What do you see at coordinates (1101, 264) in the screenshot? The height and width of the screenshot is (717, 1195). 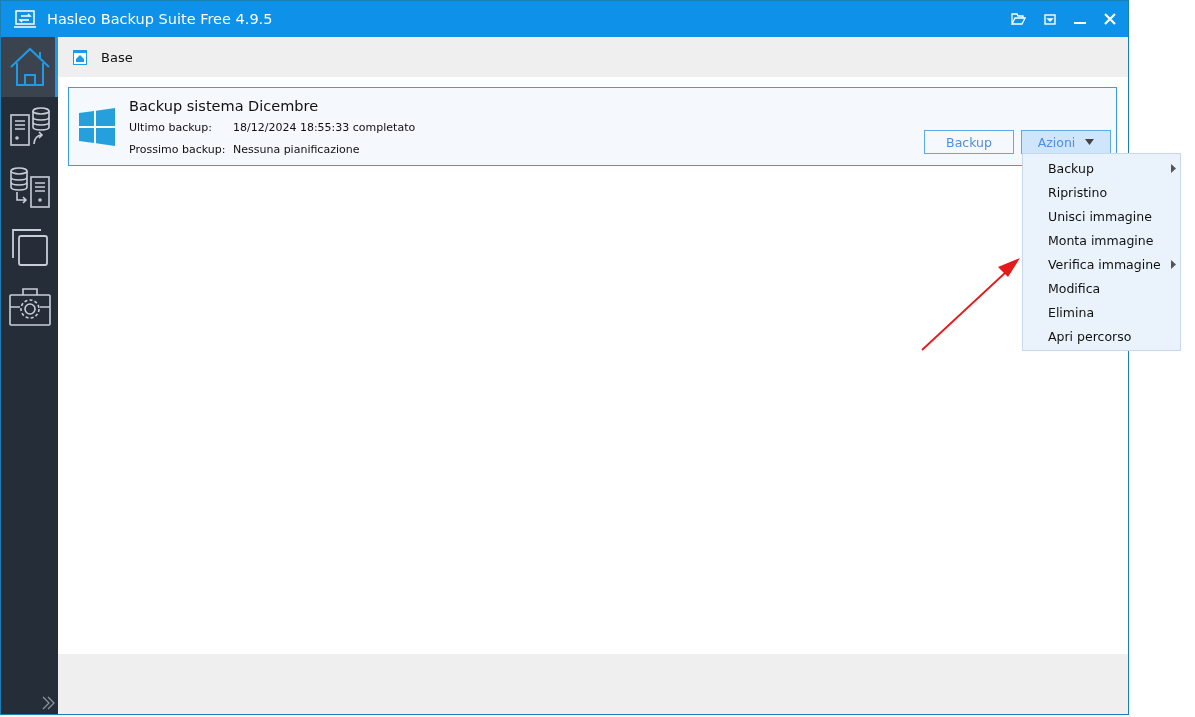 I see `menu-item: Verifica immagine` at bounding box center [1101, 264].